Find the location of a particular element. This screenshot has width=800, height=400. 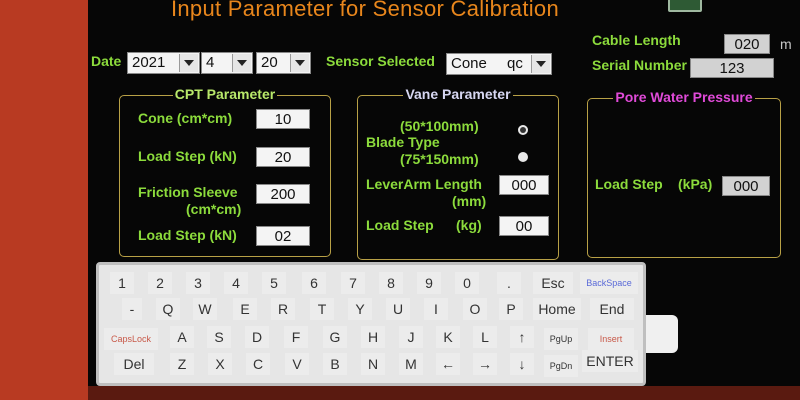

page-title: Input Parameter for Sensor Calibration is located at coordinates (365, 10).